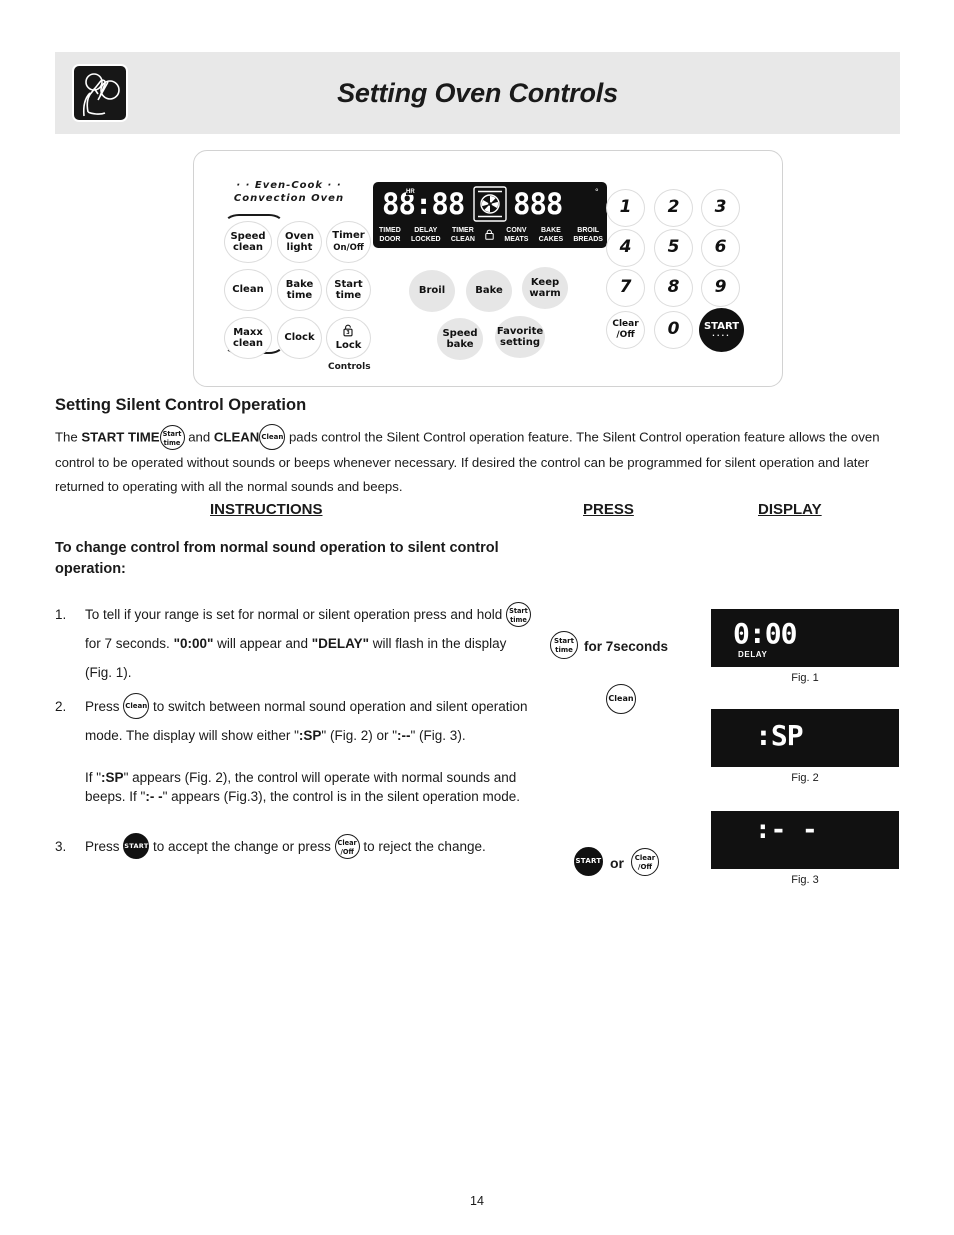 Image resolution: width=954 pixels, height=1235 pixels. I want to click on keypad-9: 9, so click(720, 288).